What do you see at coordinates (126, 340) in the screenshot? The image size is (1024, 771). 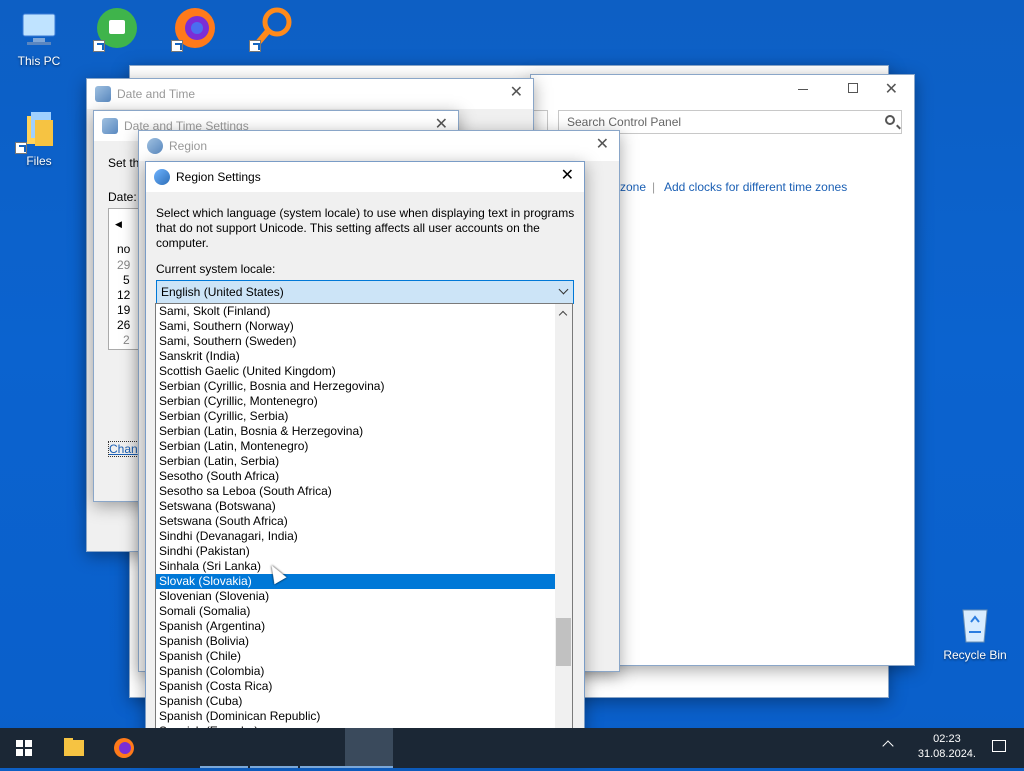 I see `calendar-cell: 2` at bounding box center [126, 340].